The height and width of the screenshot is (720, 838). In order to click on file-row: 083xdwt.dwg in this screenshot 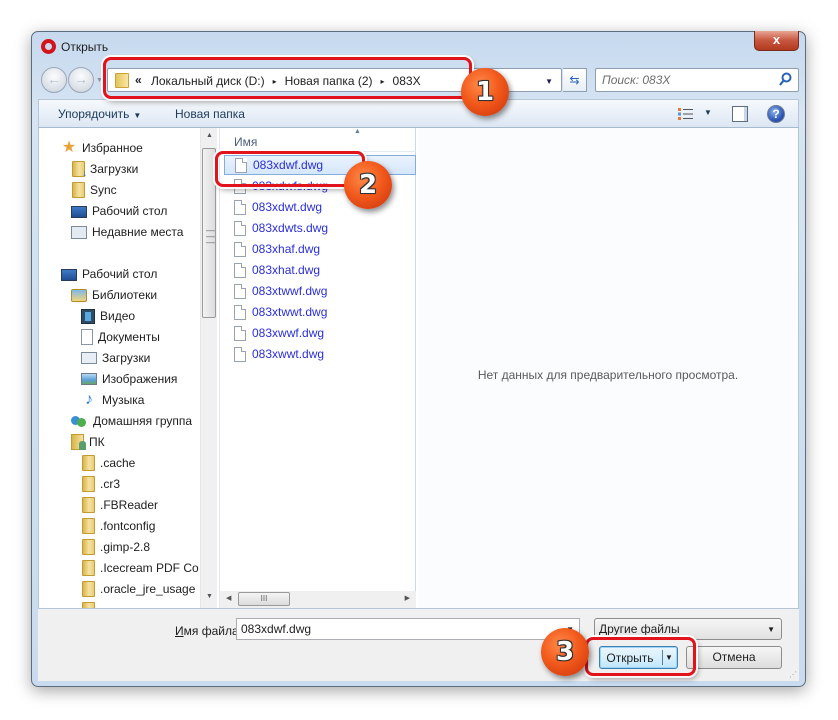, I will do `click(320, 207)`.